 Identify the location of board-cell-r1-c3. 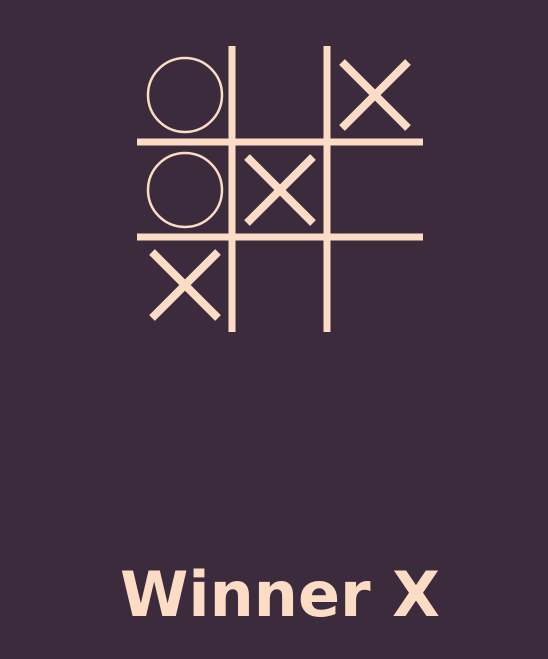
(375, 95).